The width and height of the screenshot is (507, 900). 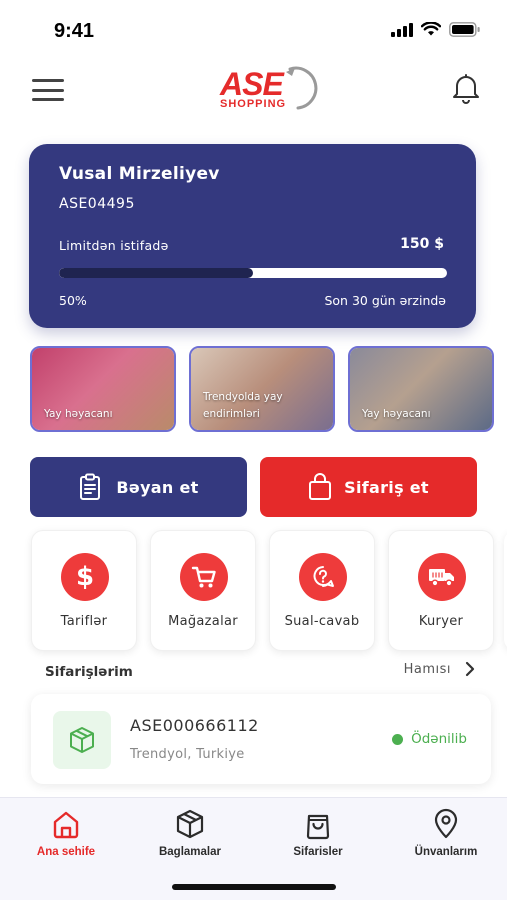 What do you see at coordinates (271, 90) in the screenshot?
I see `ase-shopping-logo: ASE SHOPPING` at bounding box center [271, 90].